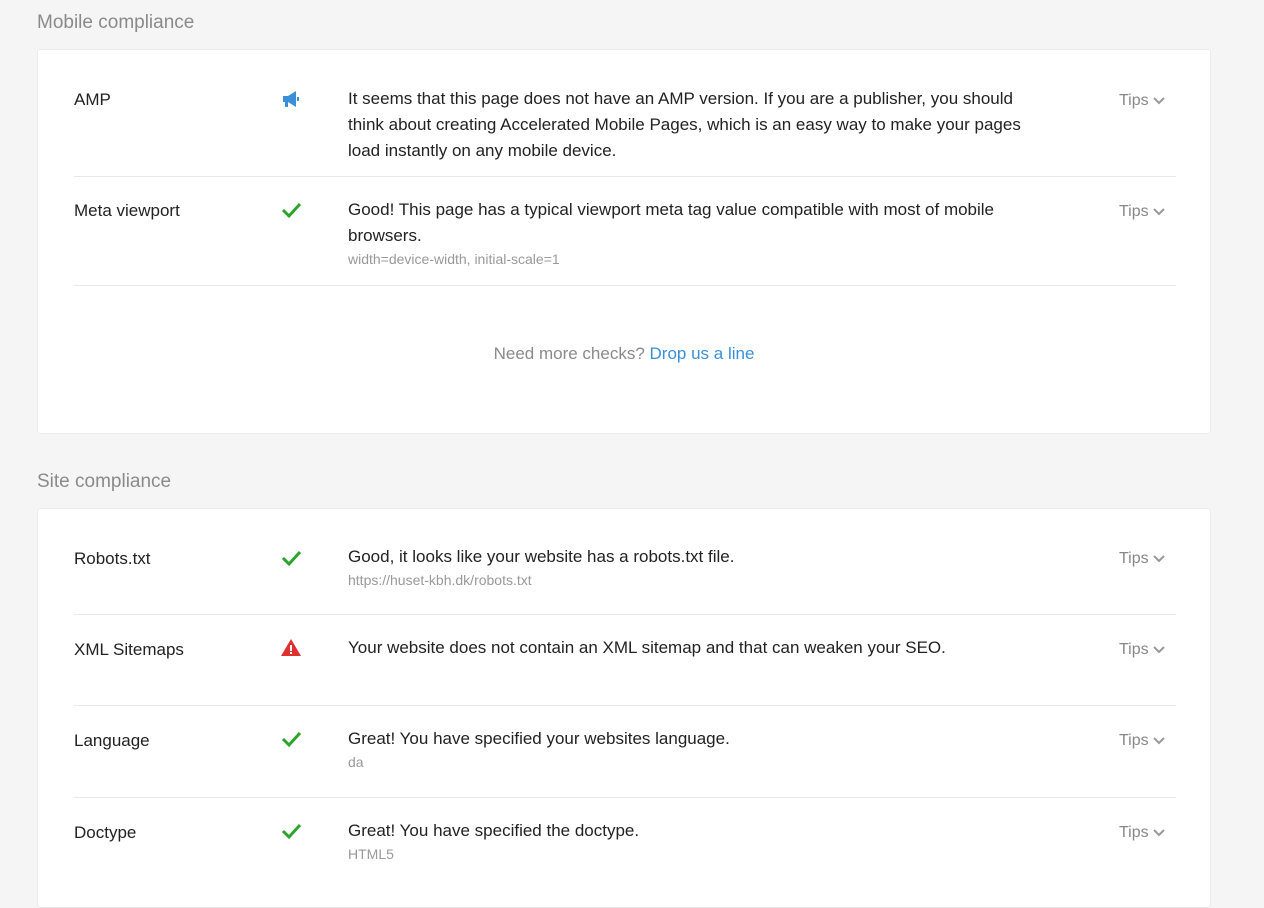  I want to click on check-name: AMP, so click(92, 99).